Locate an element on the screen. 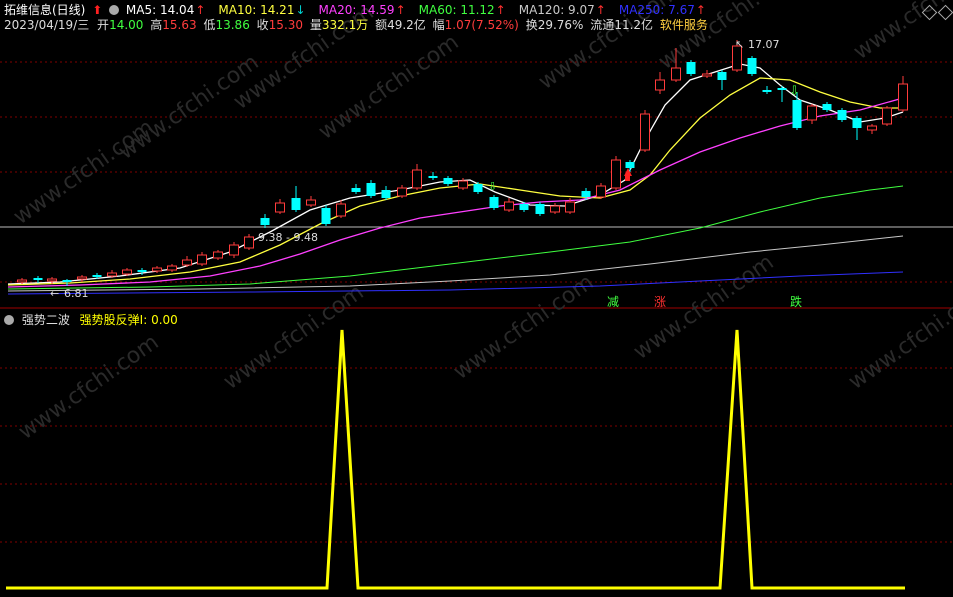 This screenshot has width=953, height=597. ma-item-1: MA10: 14.21↓ is located at coordinates (263, 10).